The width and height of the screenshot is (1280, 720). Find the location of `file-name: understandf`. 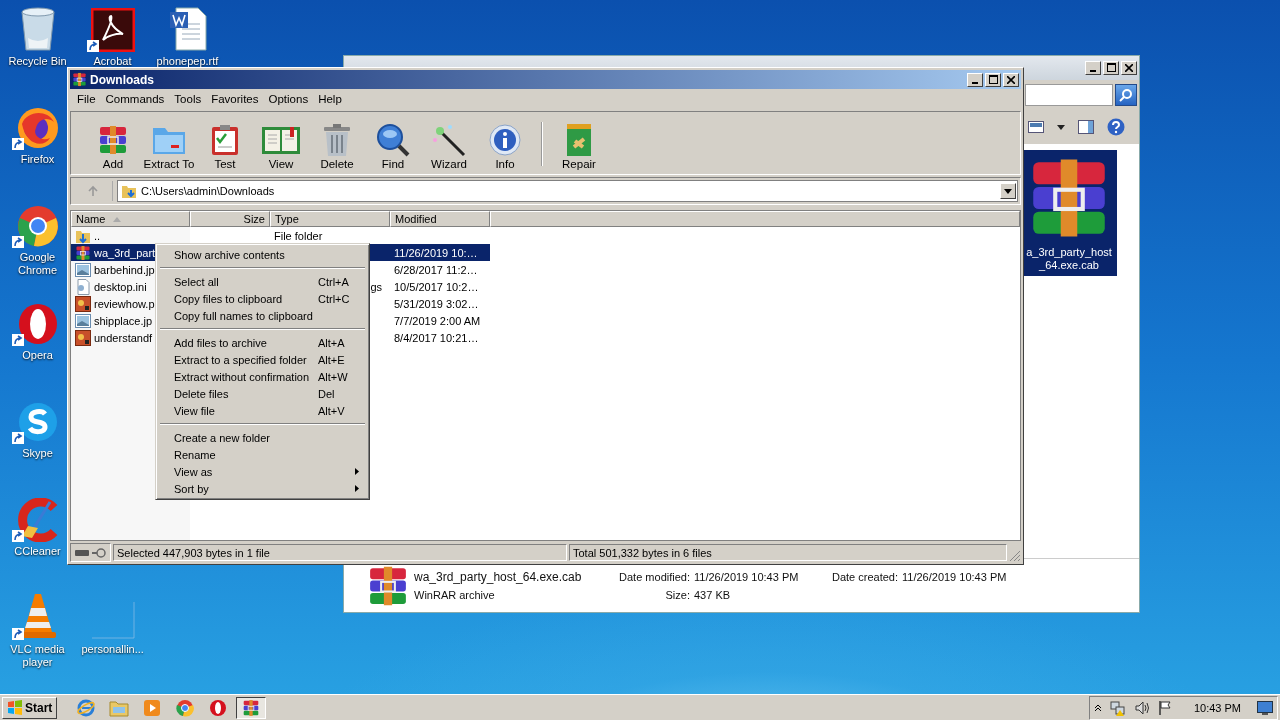

file-name: understandf is located at coordinates (123, 337).